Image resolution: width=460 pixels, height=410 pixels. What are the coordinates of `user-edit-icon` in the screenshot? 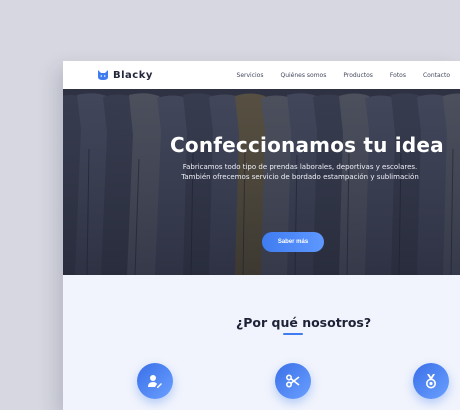 It's located at (155, 381).